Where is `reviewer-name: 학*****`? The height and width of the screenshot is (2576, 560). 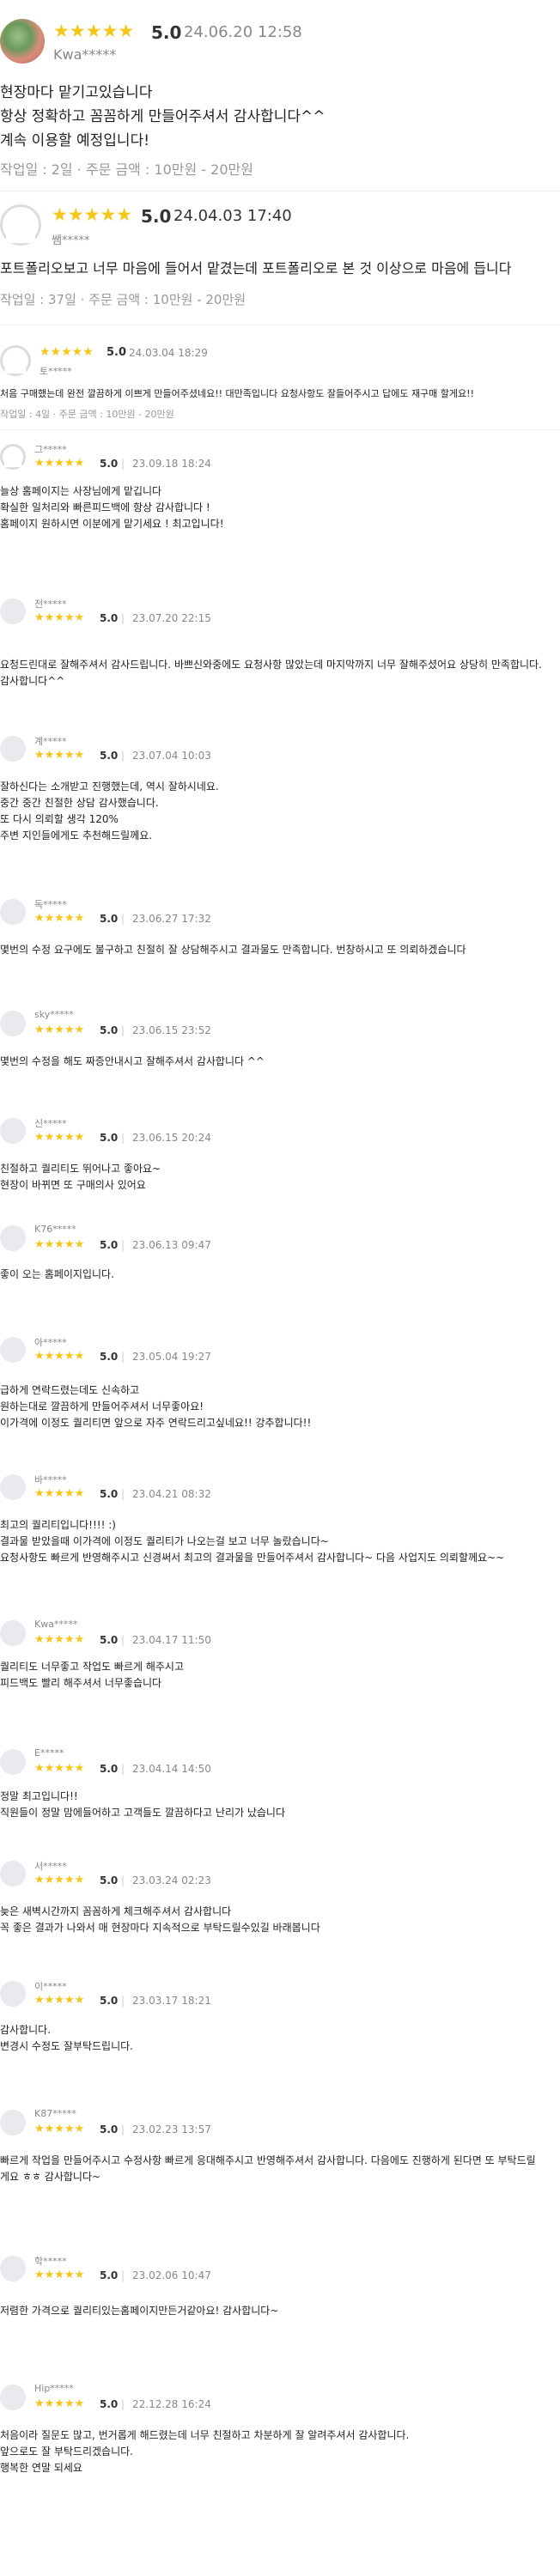 reviewer-name: 학***** is located at coordinates (51, 2261).